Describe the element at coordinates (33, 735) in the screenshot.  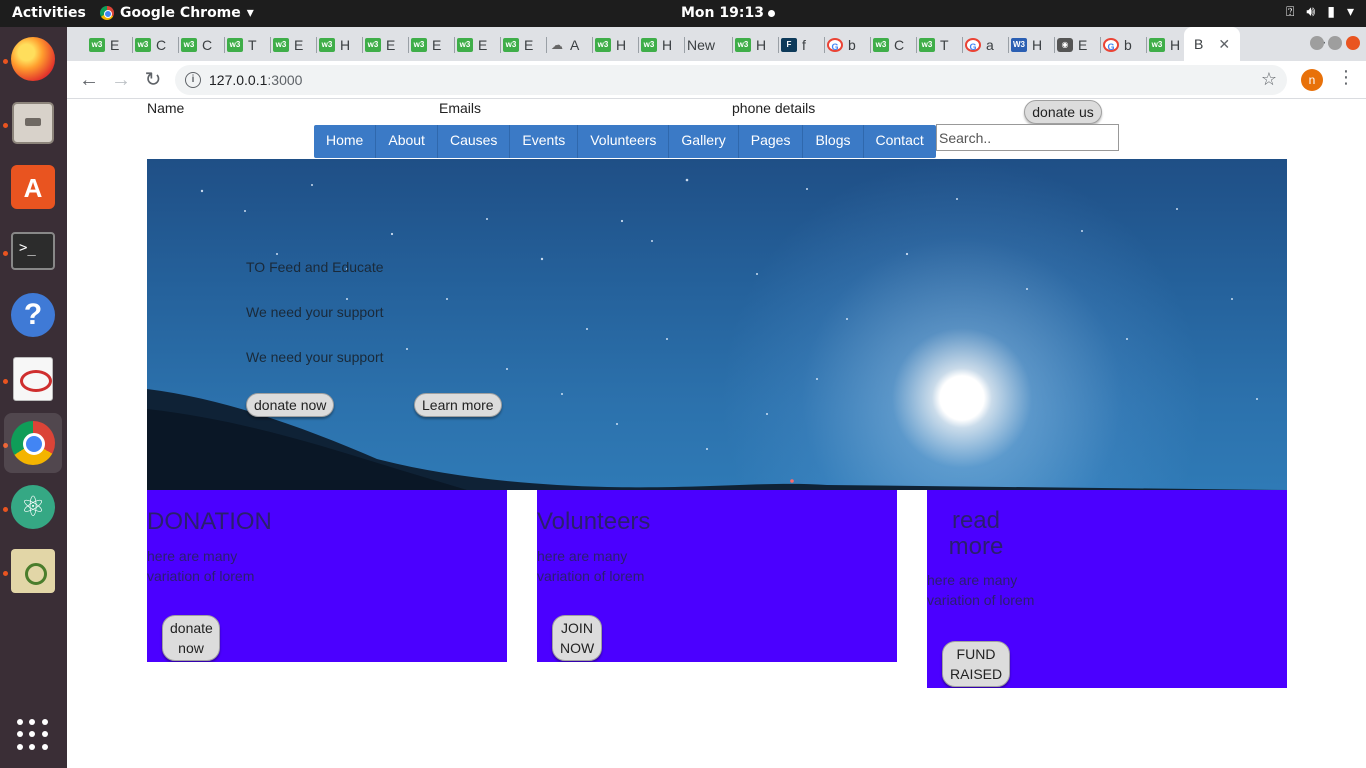
I see `show-applications-icon` at that location.